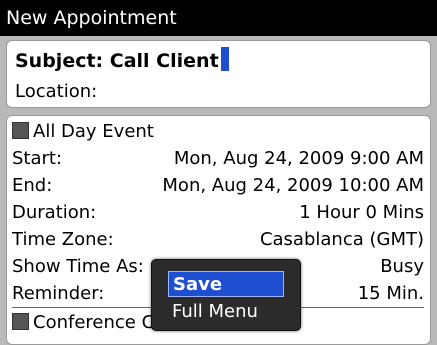 The height and width of the screenshot is (345, 437). What do you see at coordinates (224, 59) in the screenshot?
I see `text-cursor` at bounding box center [224, 59].